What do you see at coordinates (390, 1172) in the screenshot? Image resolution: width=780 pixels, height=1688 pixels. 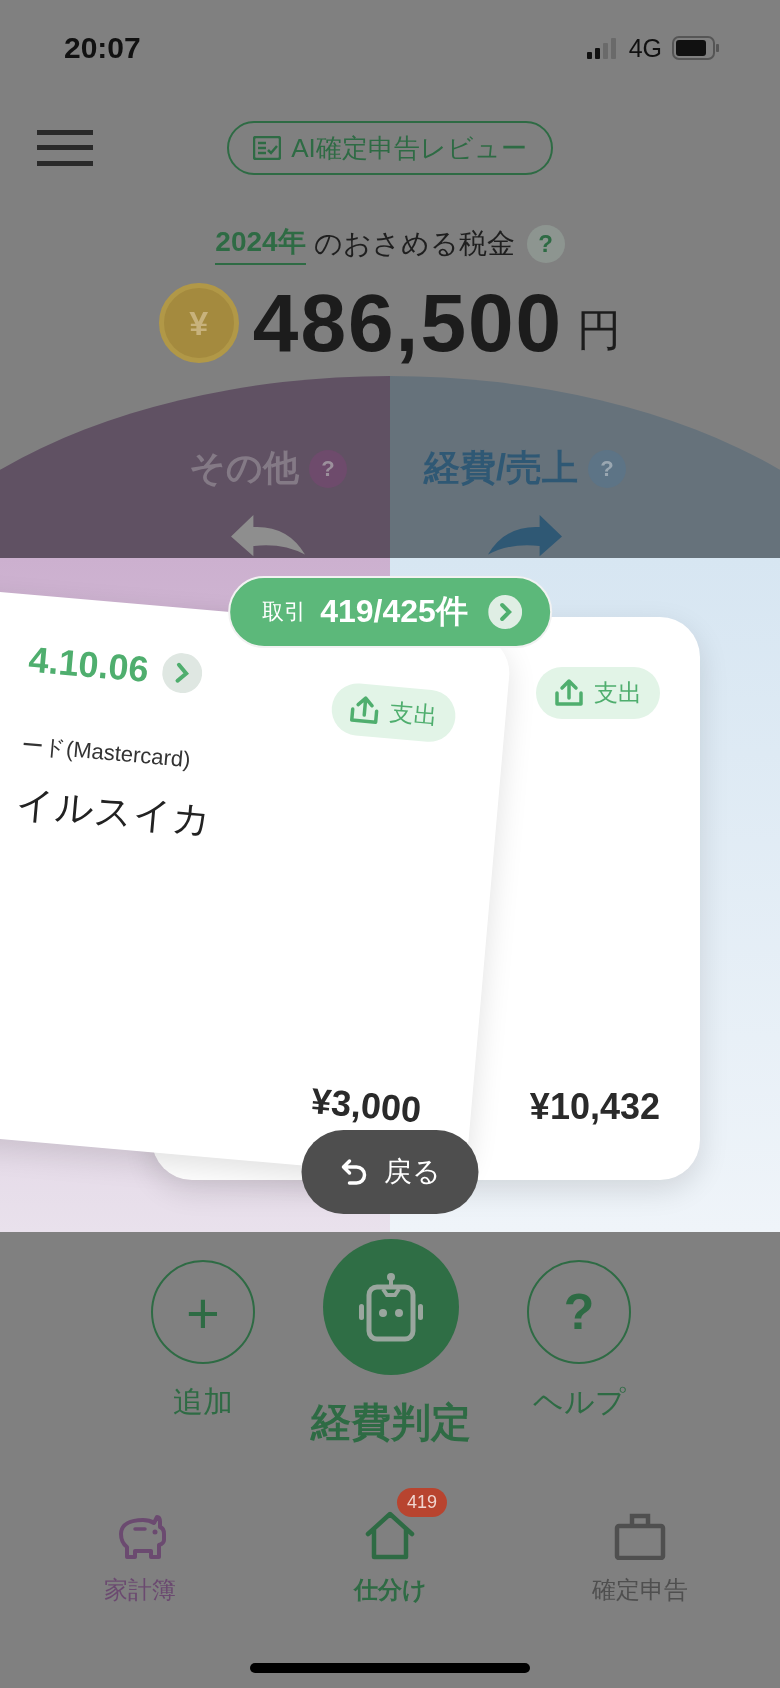 I see `undo-toast: 戻る` at bounding box center [390, 1172].